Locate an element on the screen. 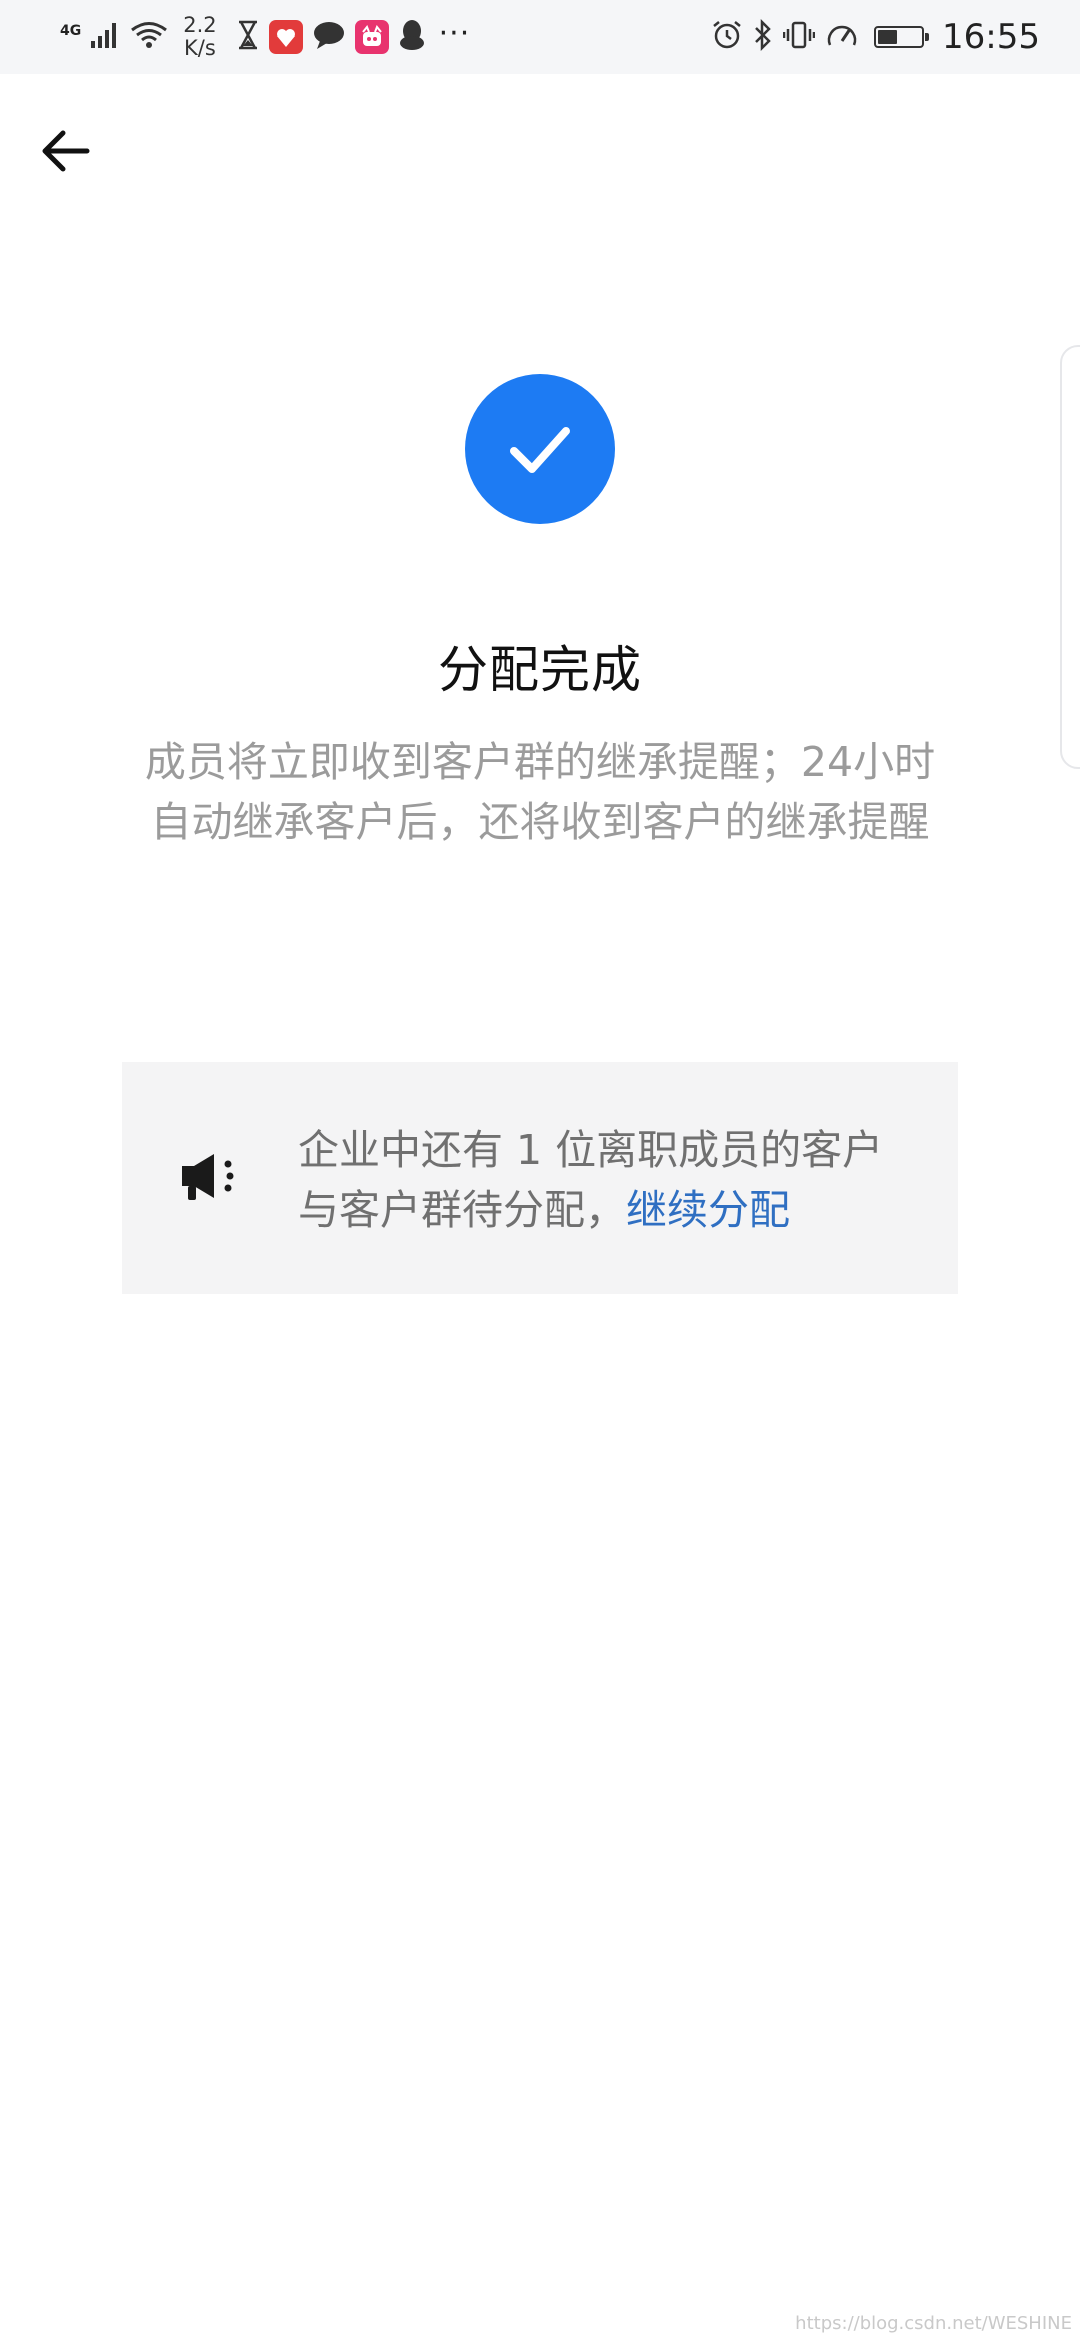  status-bar: 4G 2.2 K/s ··· 16:55 is located at coordinates (540, 37).